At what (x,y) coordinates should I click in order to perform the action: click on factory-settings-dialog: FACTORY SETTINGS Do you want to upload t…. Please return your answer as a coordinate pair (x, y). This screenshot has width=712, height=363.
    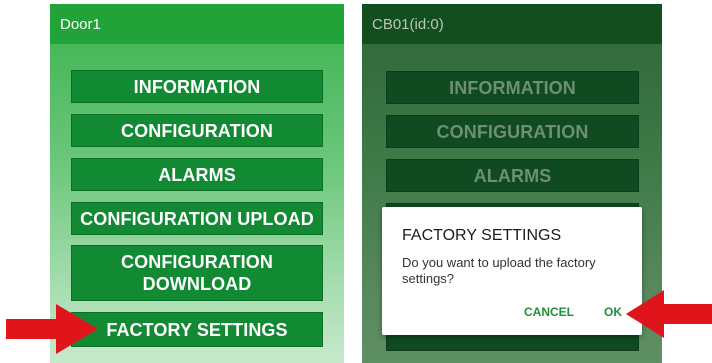
    Looking at the image, I should click on (512, 271).